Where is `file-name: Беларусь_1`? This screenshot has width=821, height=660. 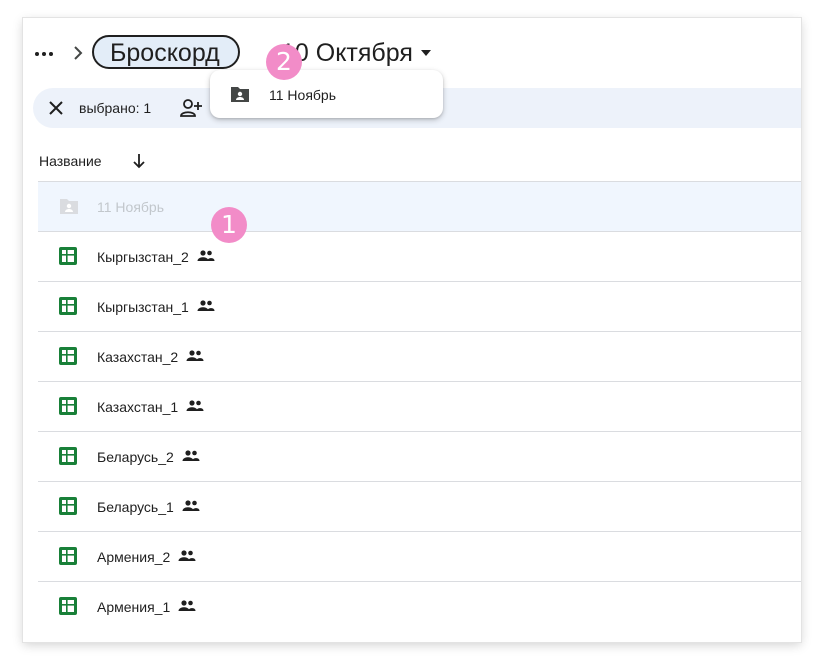
file-name: Беларусь_1 is located at coordinates (135, 507).